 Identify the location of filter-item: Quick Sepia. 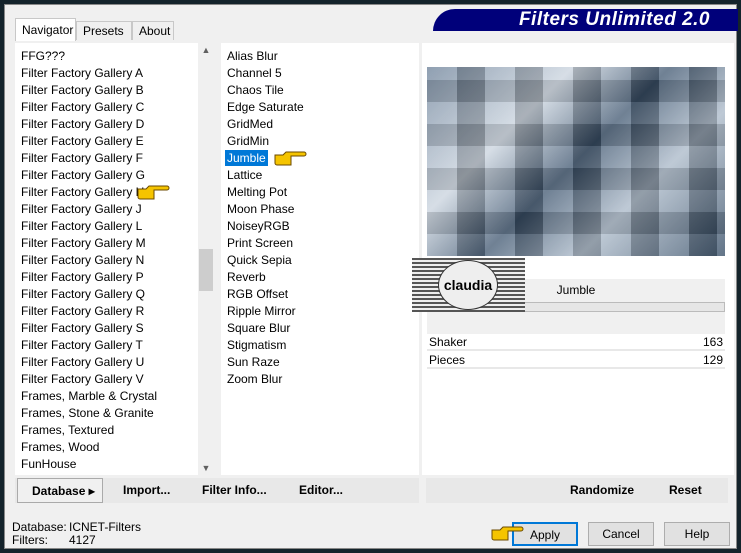
(320, 260).